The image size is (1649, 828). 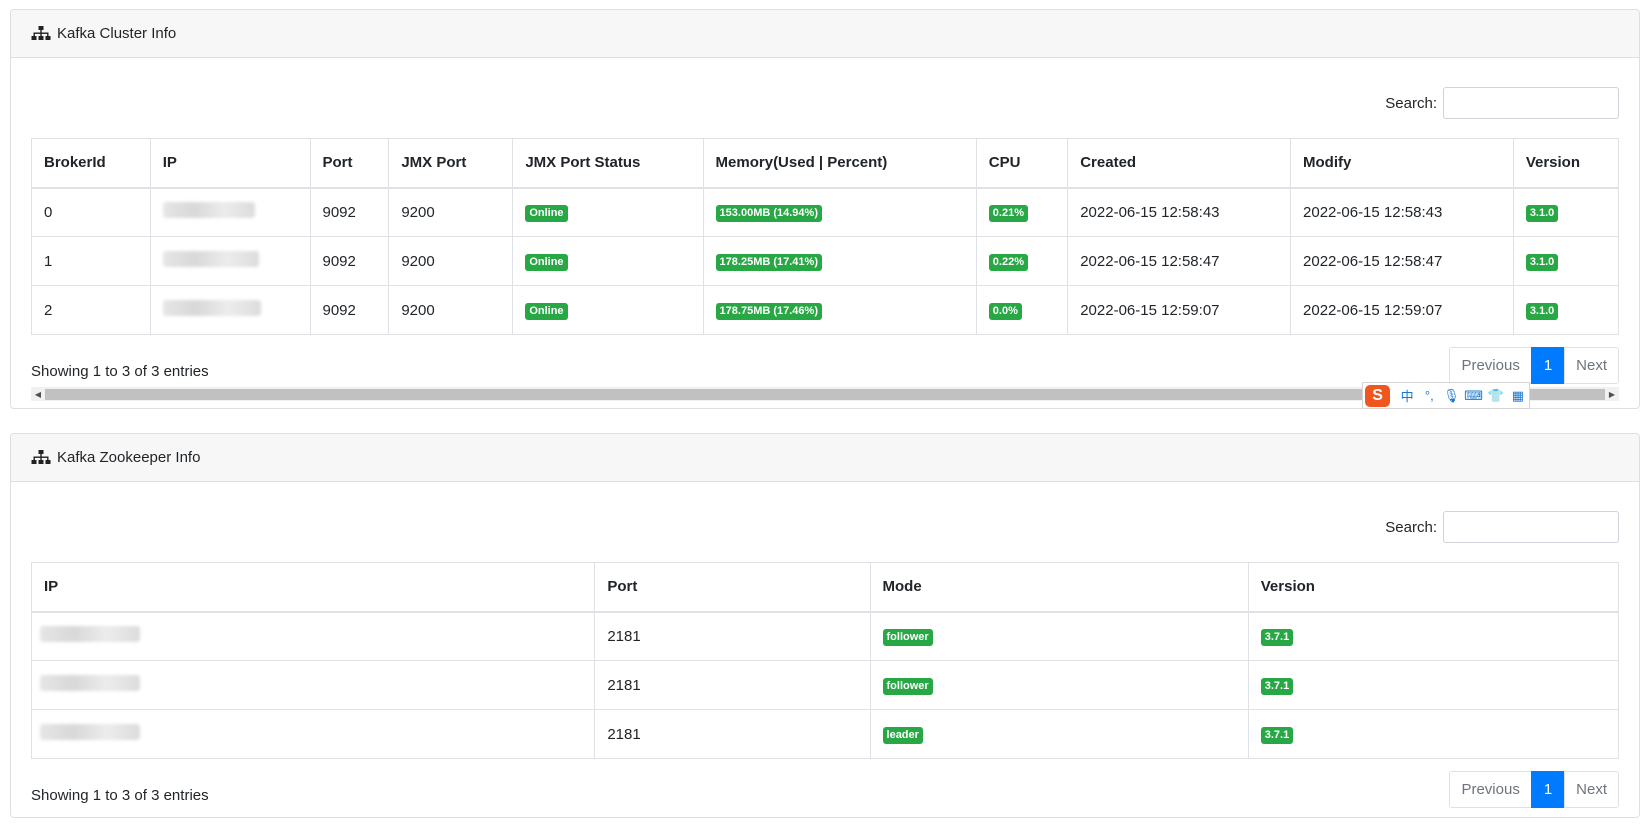 What do you see at coordinates (907, 637) in the screenshot?
I see `mode-badge: follower` at bounding box center [907, 637].